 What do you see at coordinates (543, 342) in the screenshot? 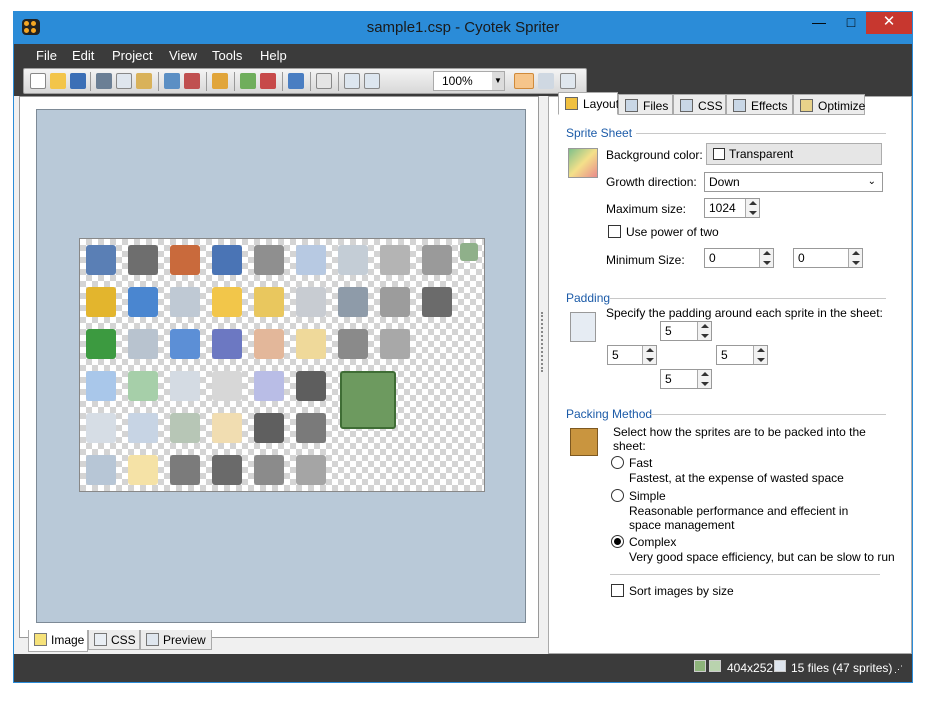
I see `pane-splitter` at bounding box center [543, 342].